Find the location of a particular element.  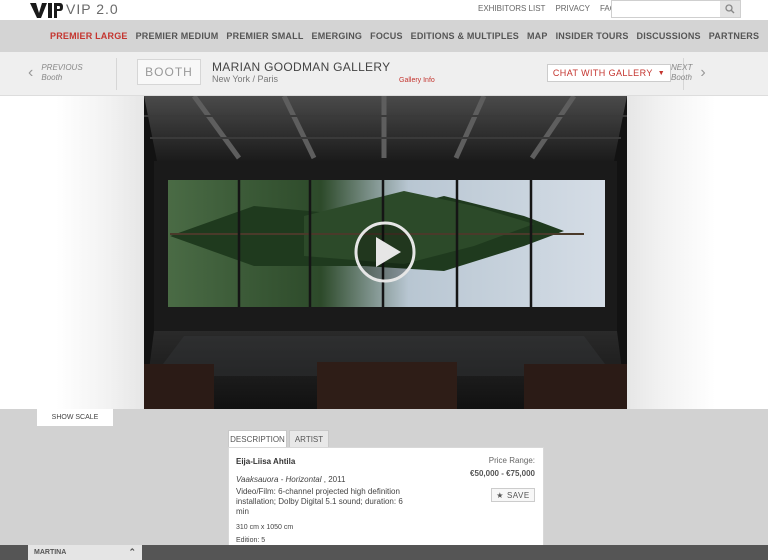

chevron-up-icon: ⌃ is located at coordinates (132, 552).